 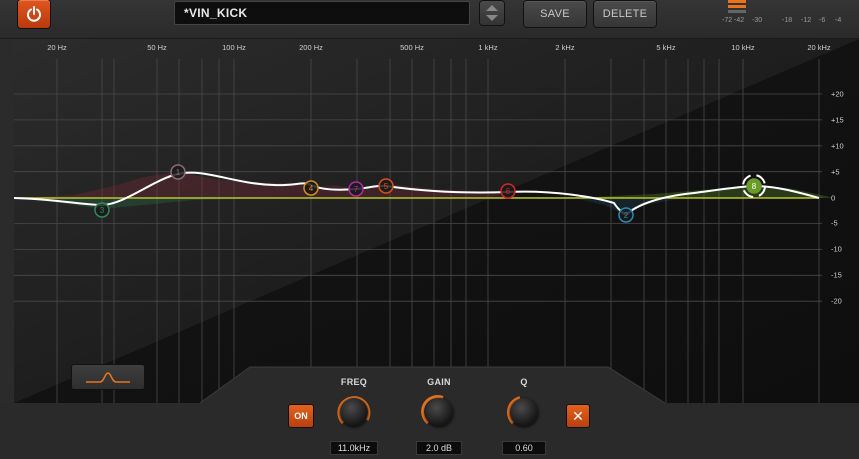 I want to click on band-node-label: 5, so click(x=386, y=186).